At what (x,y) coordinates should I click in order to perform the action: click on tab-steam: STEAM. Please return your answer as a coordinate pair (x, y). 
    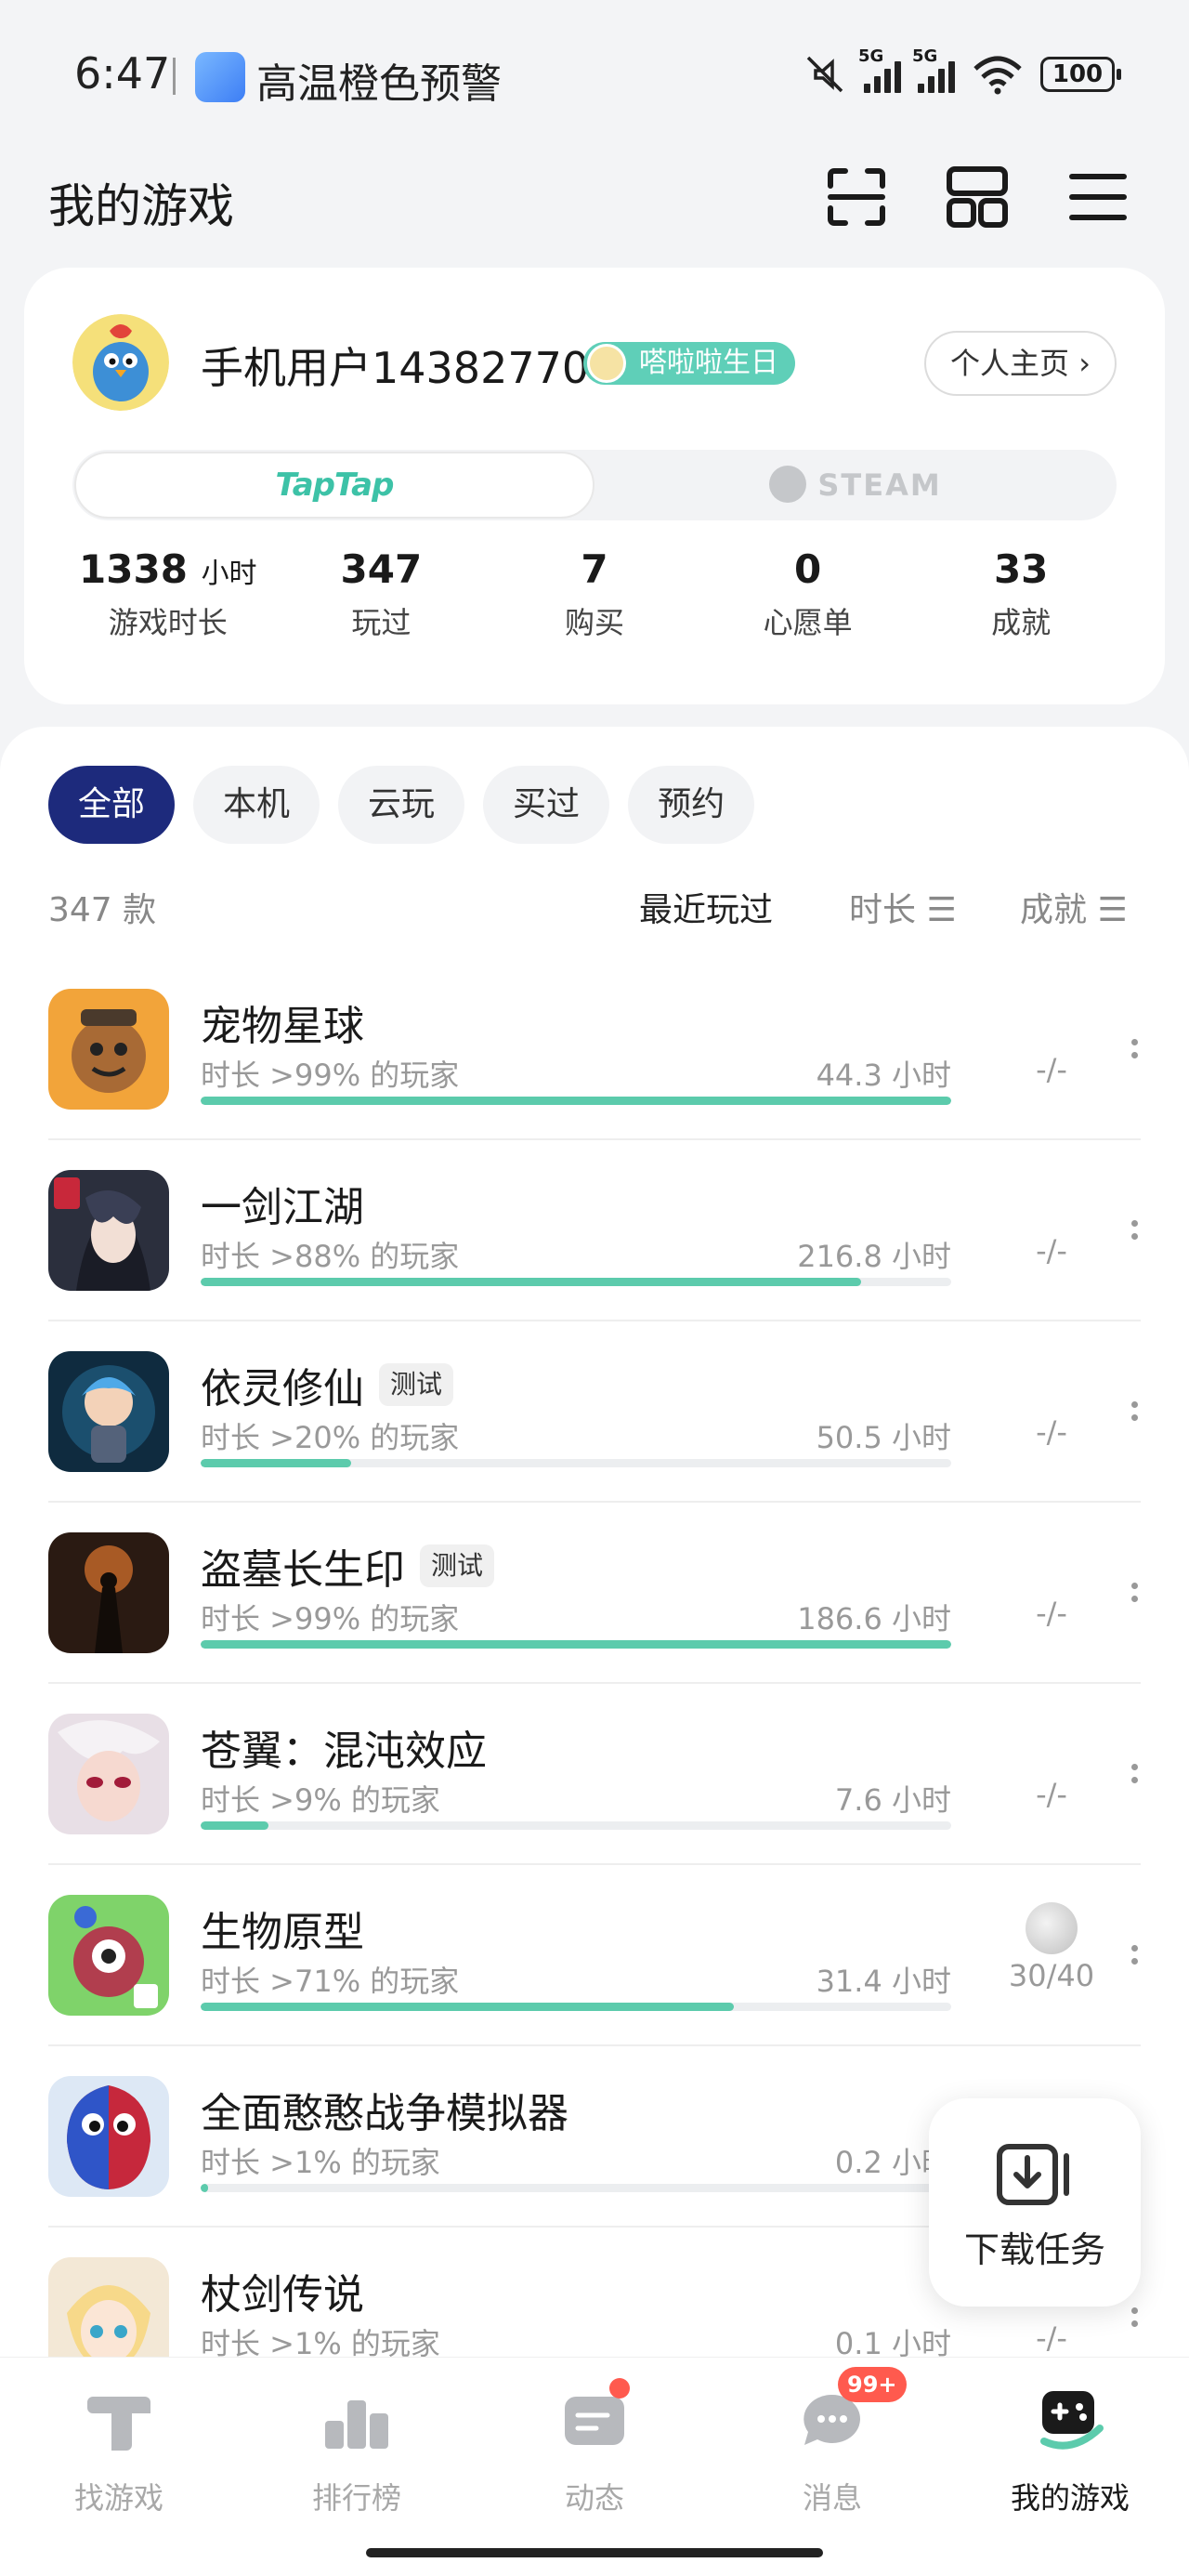
    Looking at the image, I should click on (856, 485).